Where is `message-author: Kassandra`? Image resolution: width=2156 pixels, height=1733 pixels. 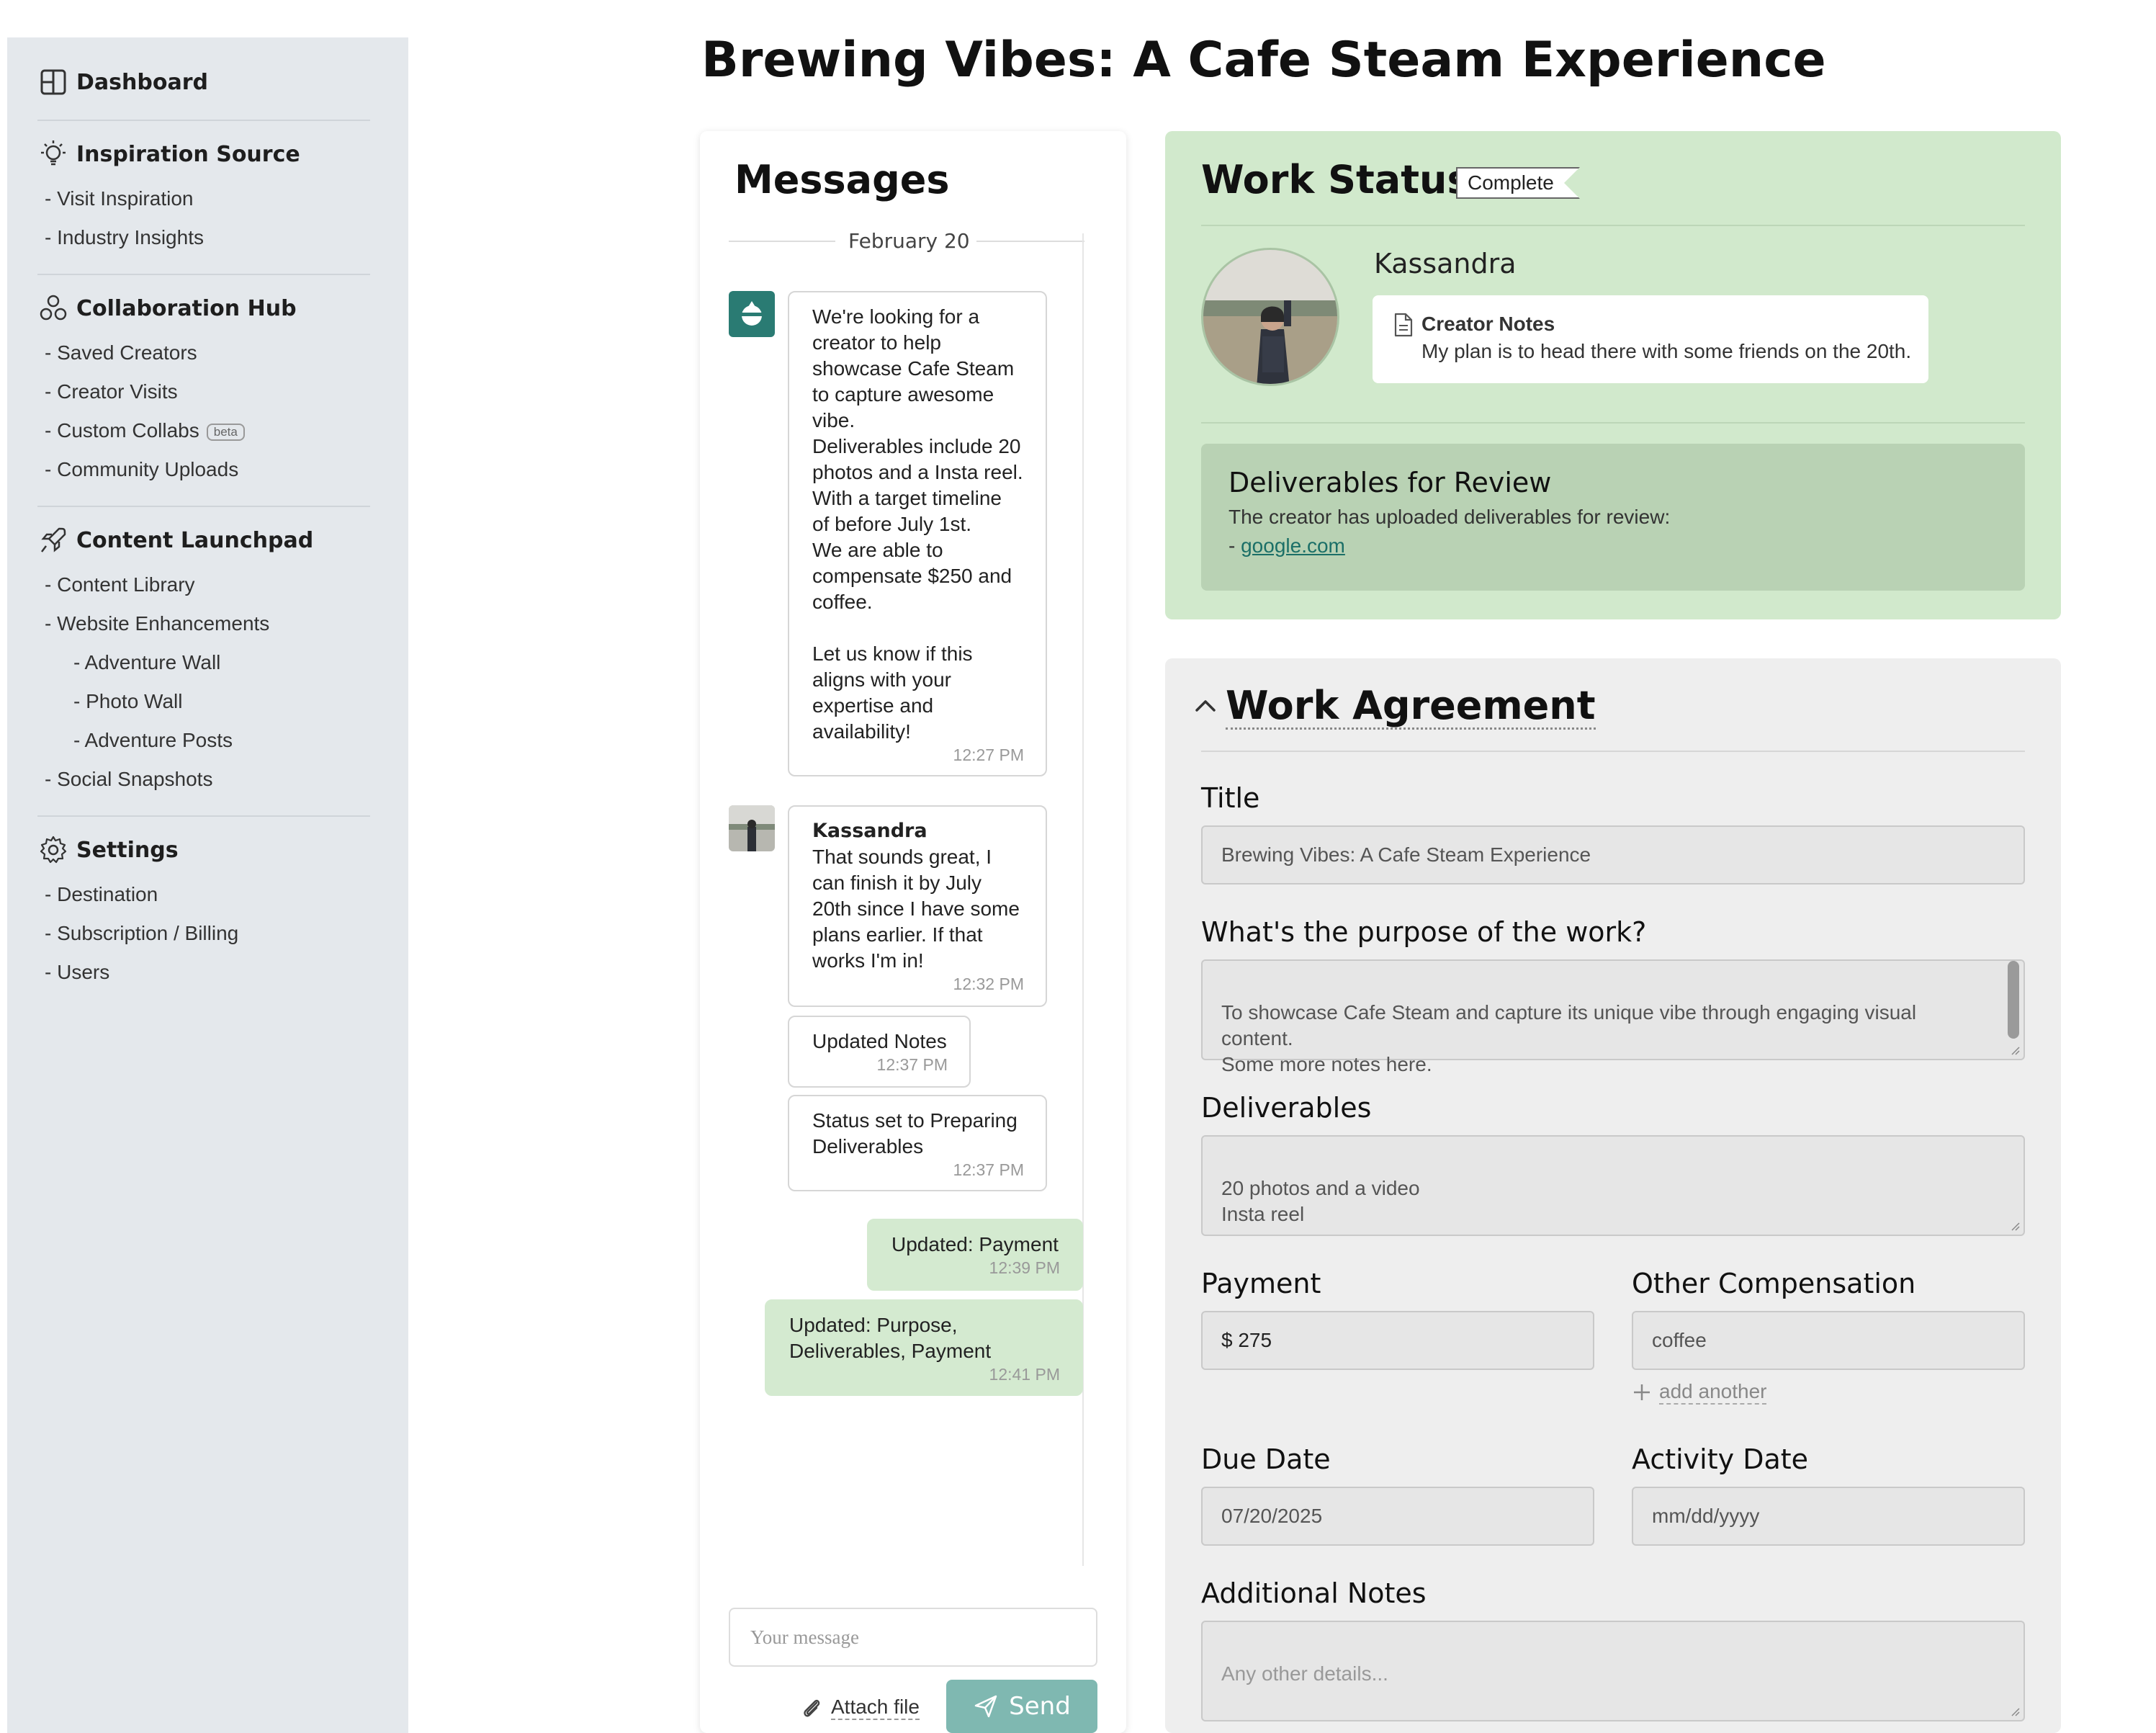
message-author: Kassandra is located at coordinates (869, 831).